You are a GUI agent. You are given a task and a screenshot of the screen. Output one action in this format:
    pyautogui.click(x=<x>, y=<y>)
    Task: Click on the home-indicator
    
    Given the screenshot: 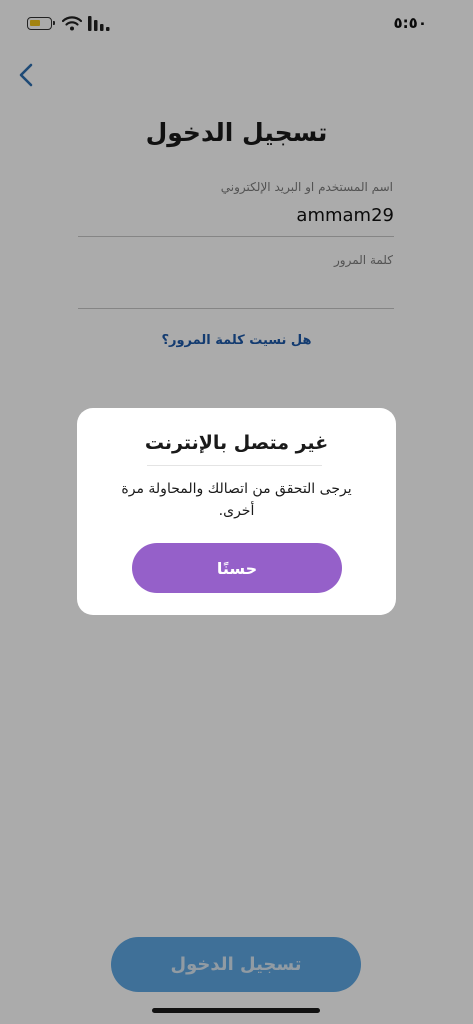 What is the action you would take?
    pyautogui.click(x=236, y=1010)
    